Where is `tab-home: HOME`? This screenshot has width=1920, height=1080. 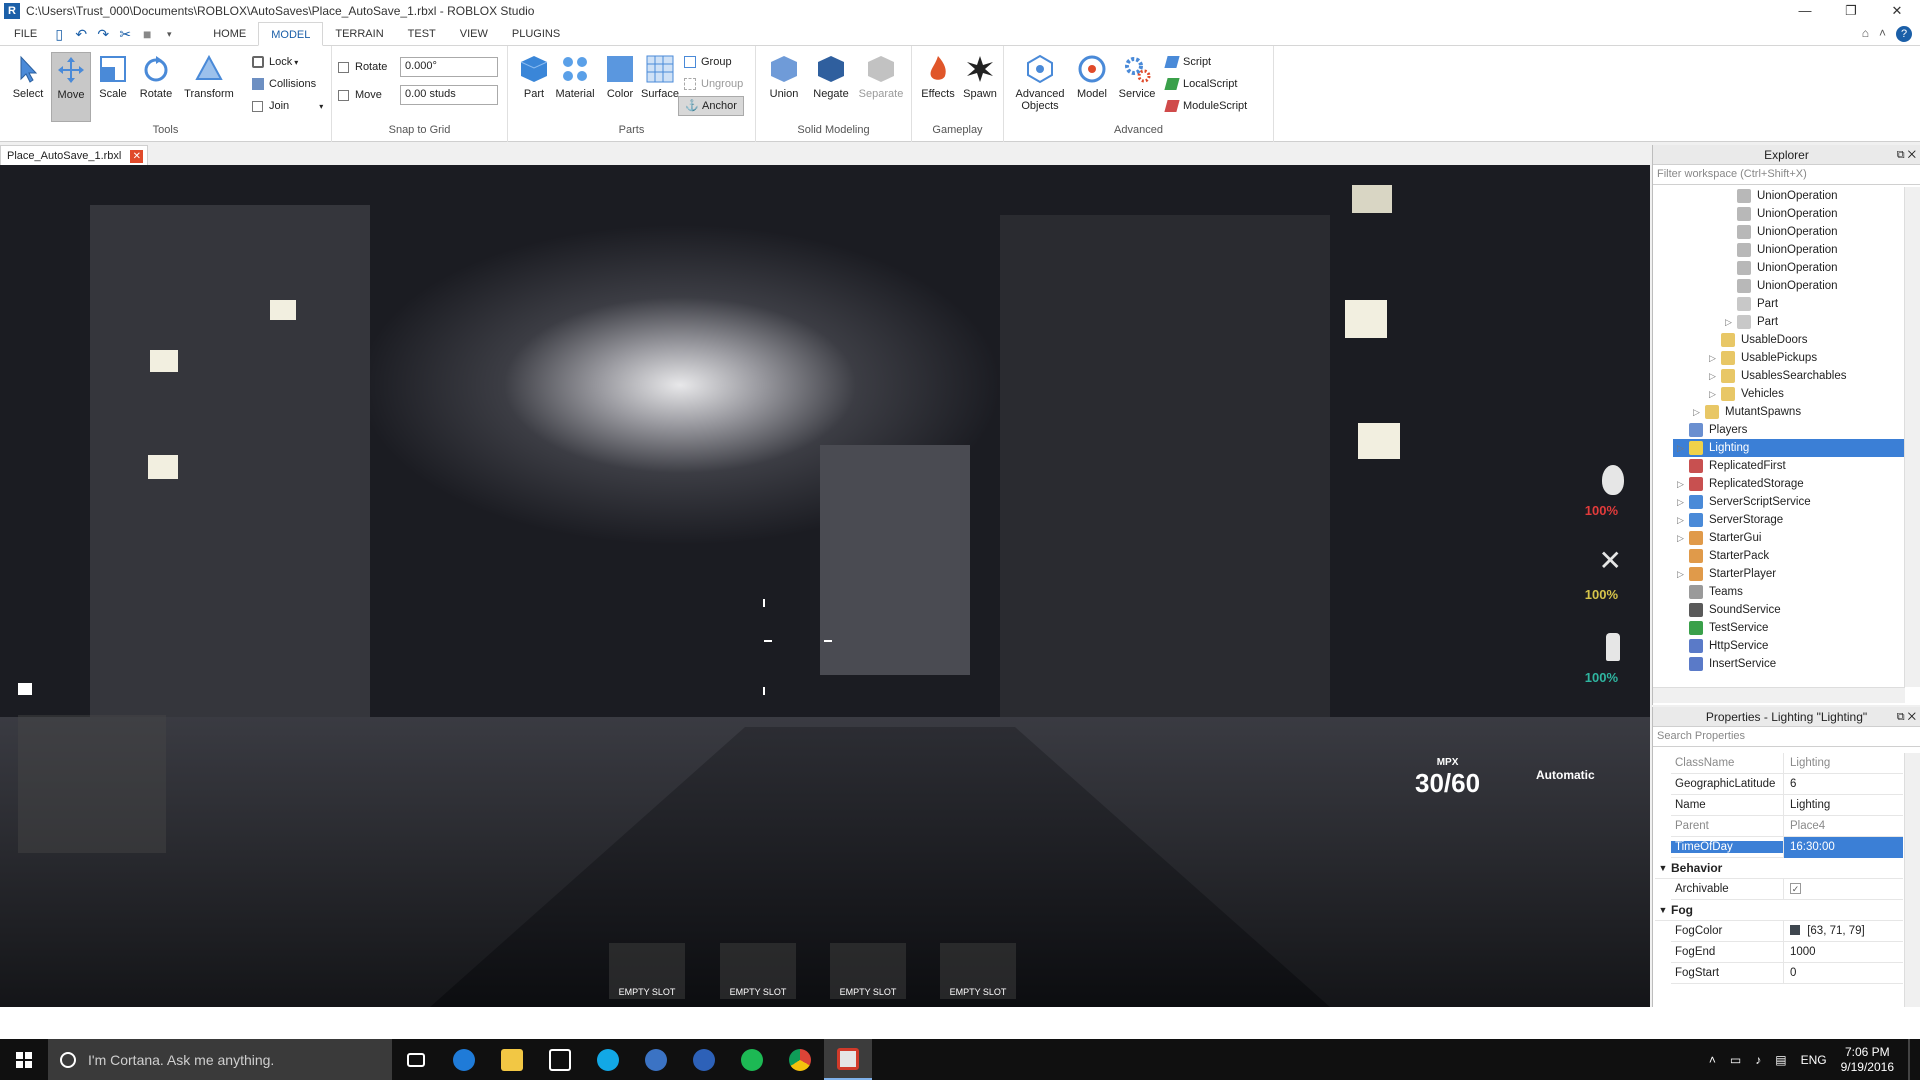
tab-home: HOME is located at coordinates (229, 34).